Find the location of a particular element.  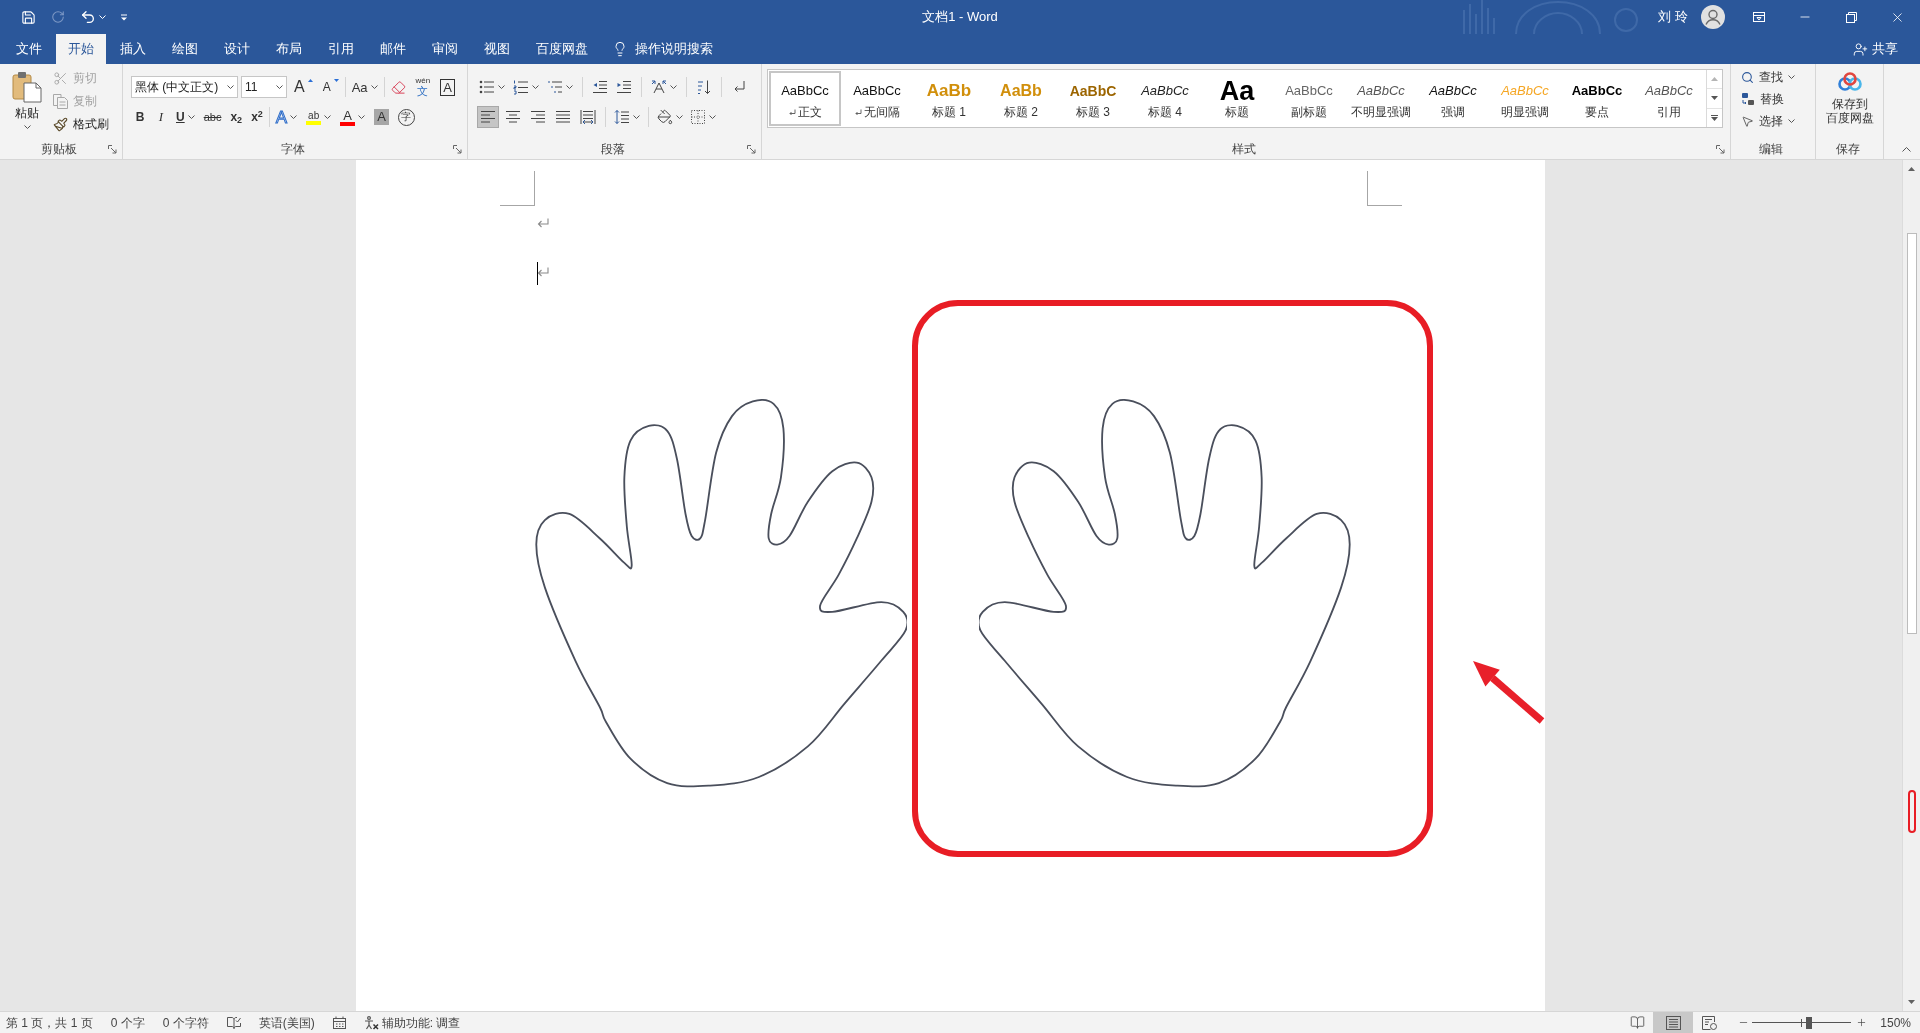

ribbon-tab: 邮件 is located at coordinates (393, 49).